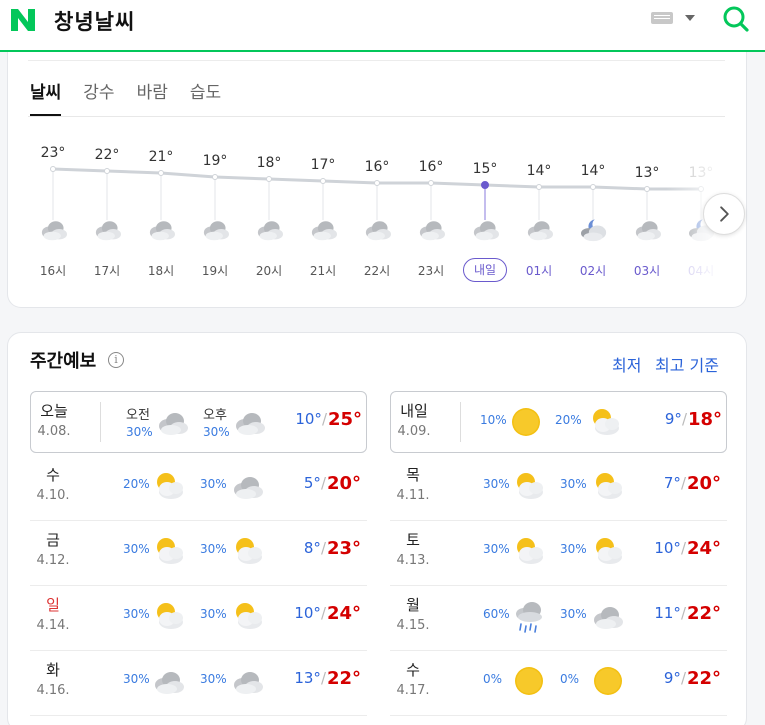  Describe the element at coordinates (152, 97) in the screenshot. I see `tab-wind: 바람` at that location.